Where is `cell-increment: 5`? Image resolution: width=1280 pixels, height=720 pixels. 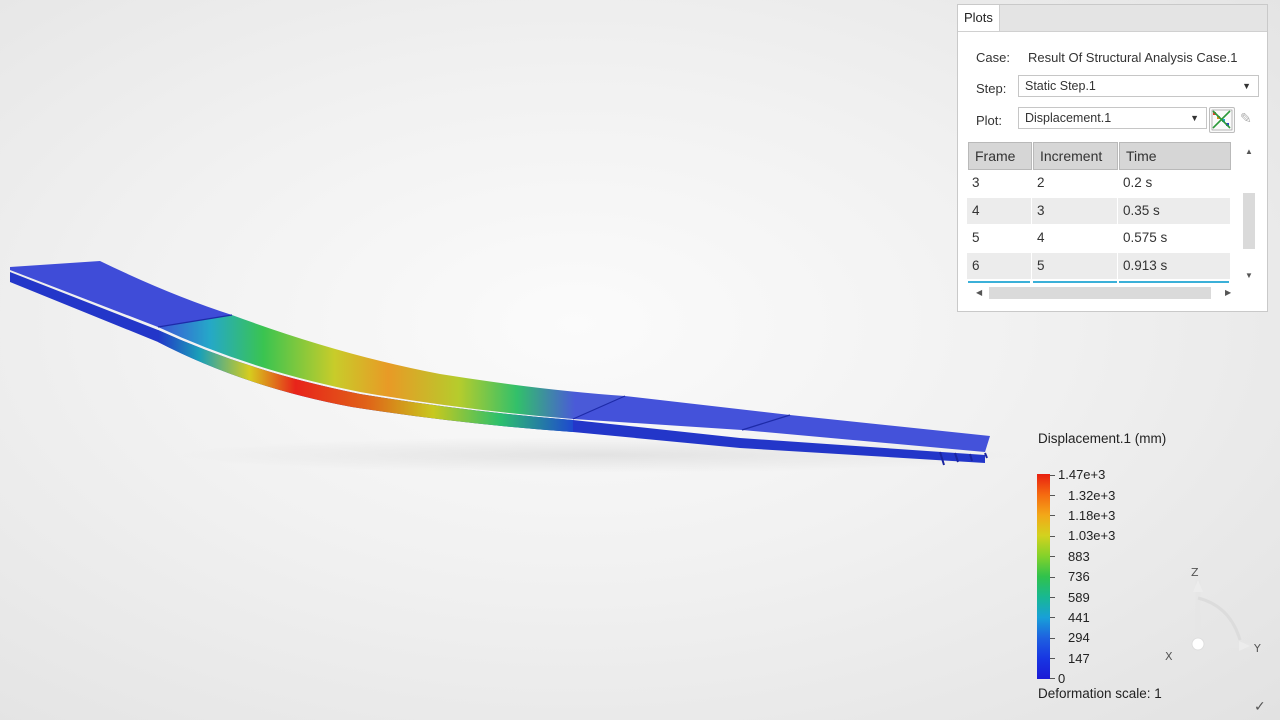 cell-increment: 5 is located at coordinates (1074, 266).